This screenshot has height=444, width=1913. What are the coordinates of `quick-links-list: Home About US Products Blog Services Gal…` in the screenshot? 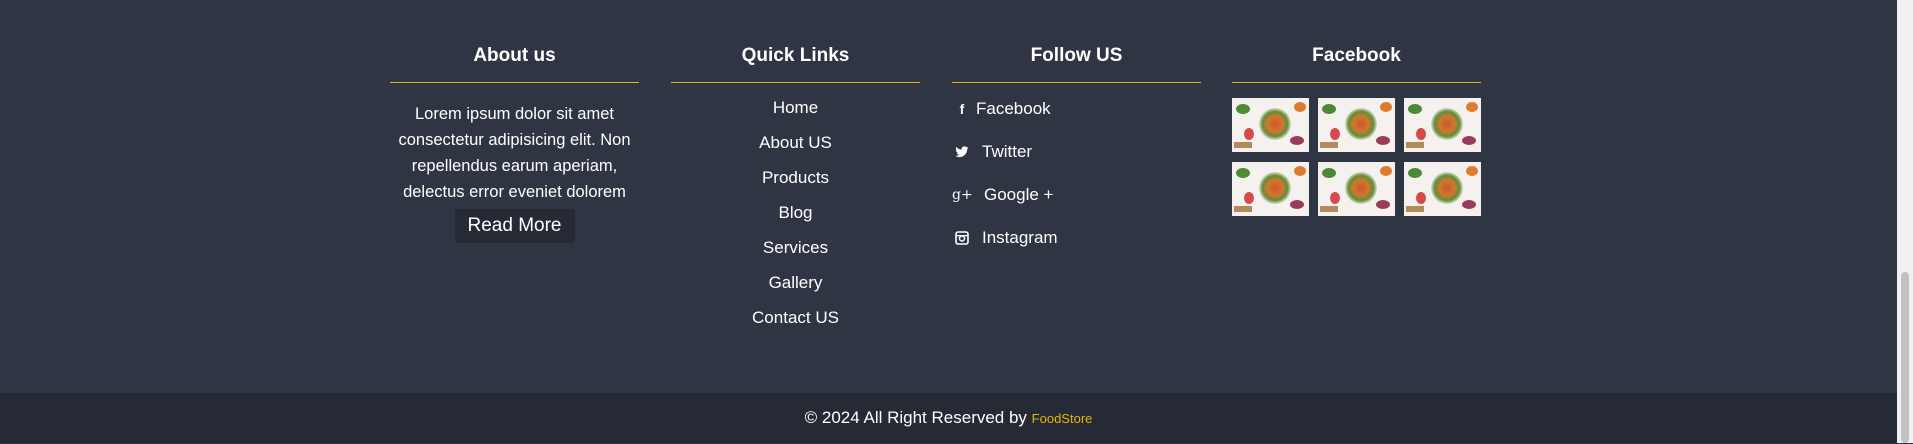 It's located at (795, 220).